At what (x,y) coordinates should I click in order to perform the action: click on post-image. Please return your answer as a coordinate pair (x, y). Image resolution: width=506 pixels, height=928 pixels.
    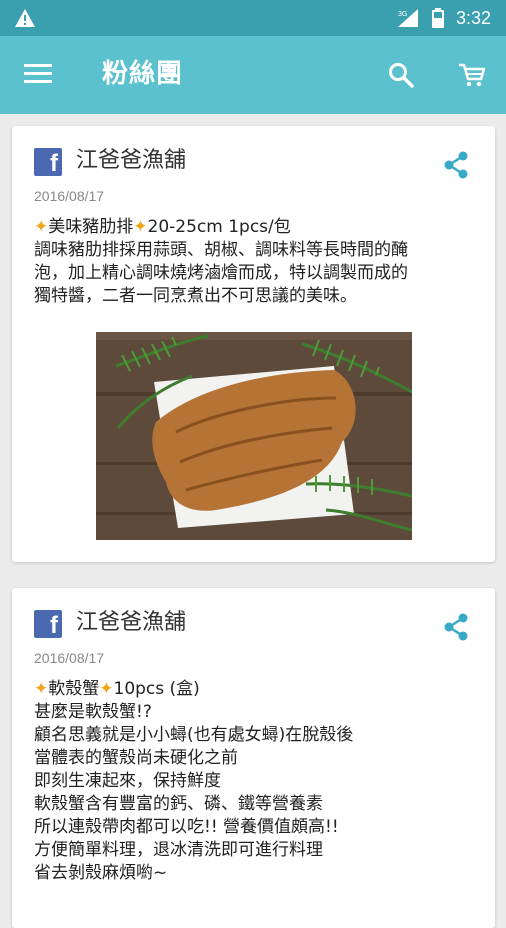
    Looking at the image, I should click on (254, 436).